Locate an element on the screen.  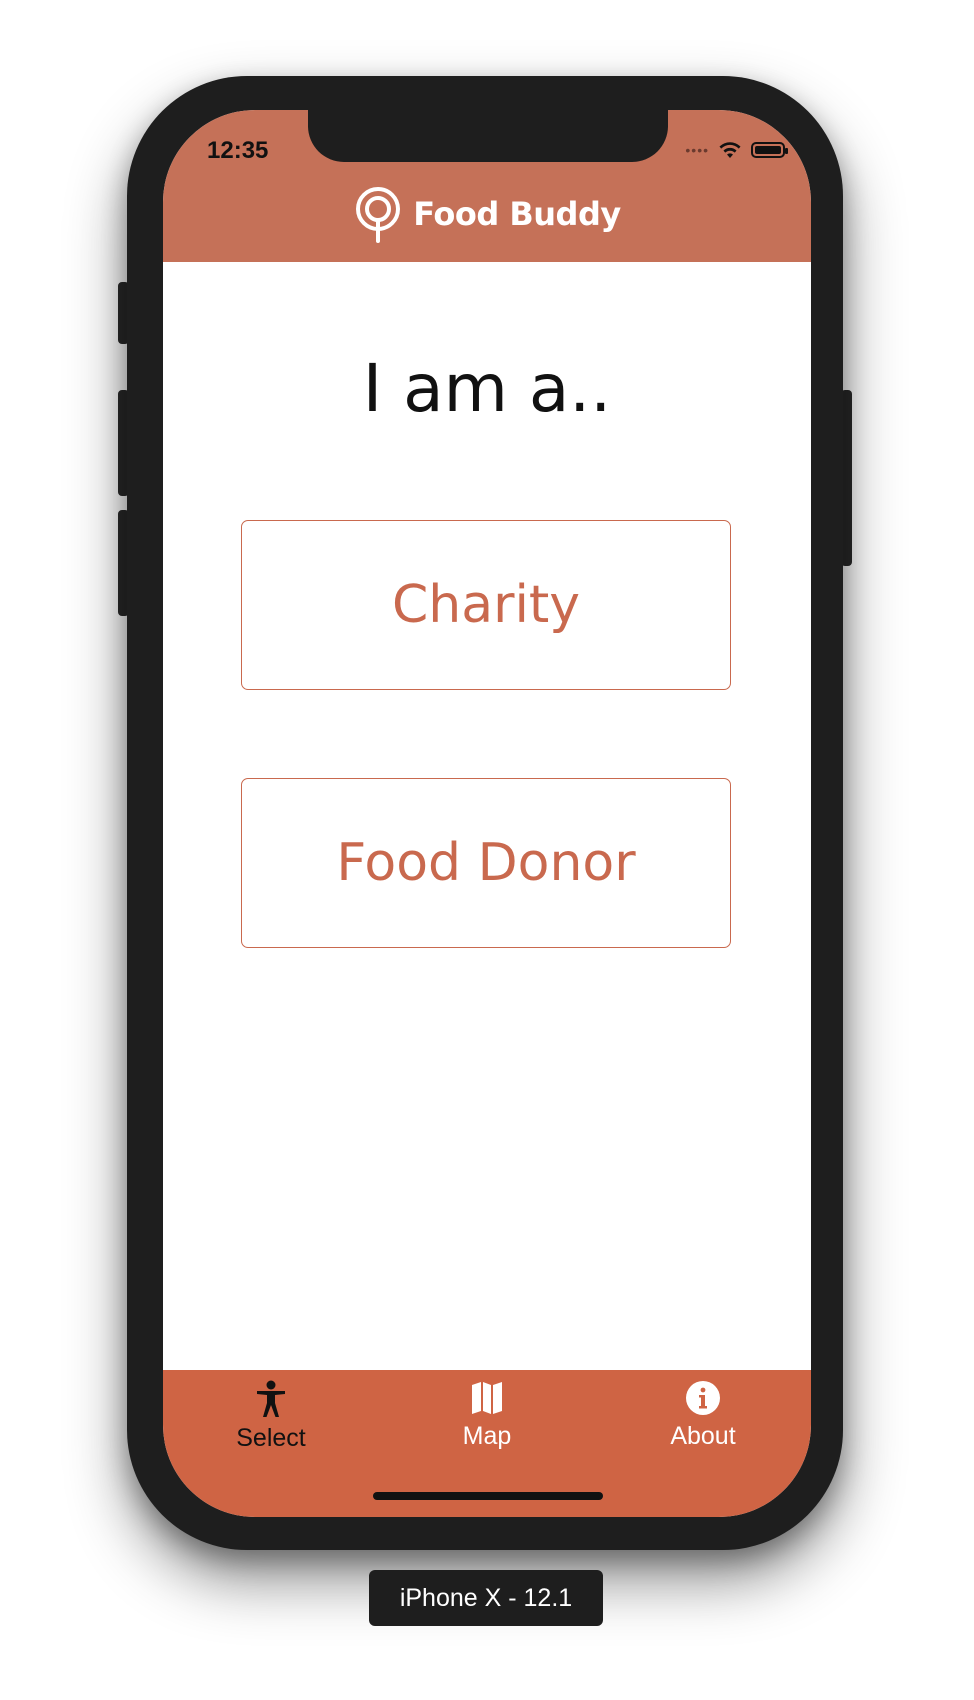
charity-button: Charity is located at coordinates (486, 605).